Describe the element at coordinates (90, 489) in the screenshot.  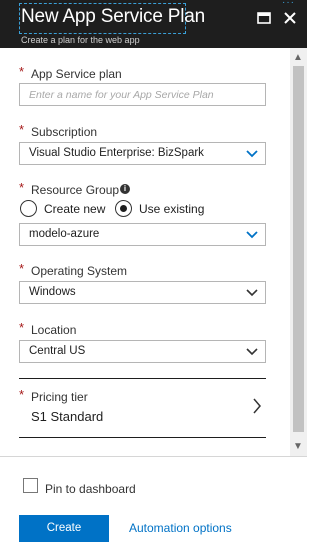
I see `pin-to-dashboard-label: Pin to dashboard` at that location.